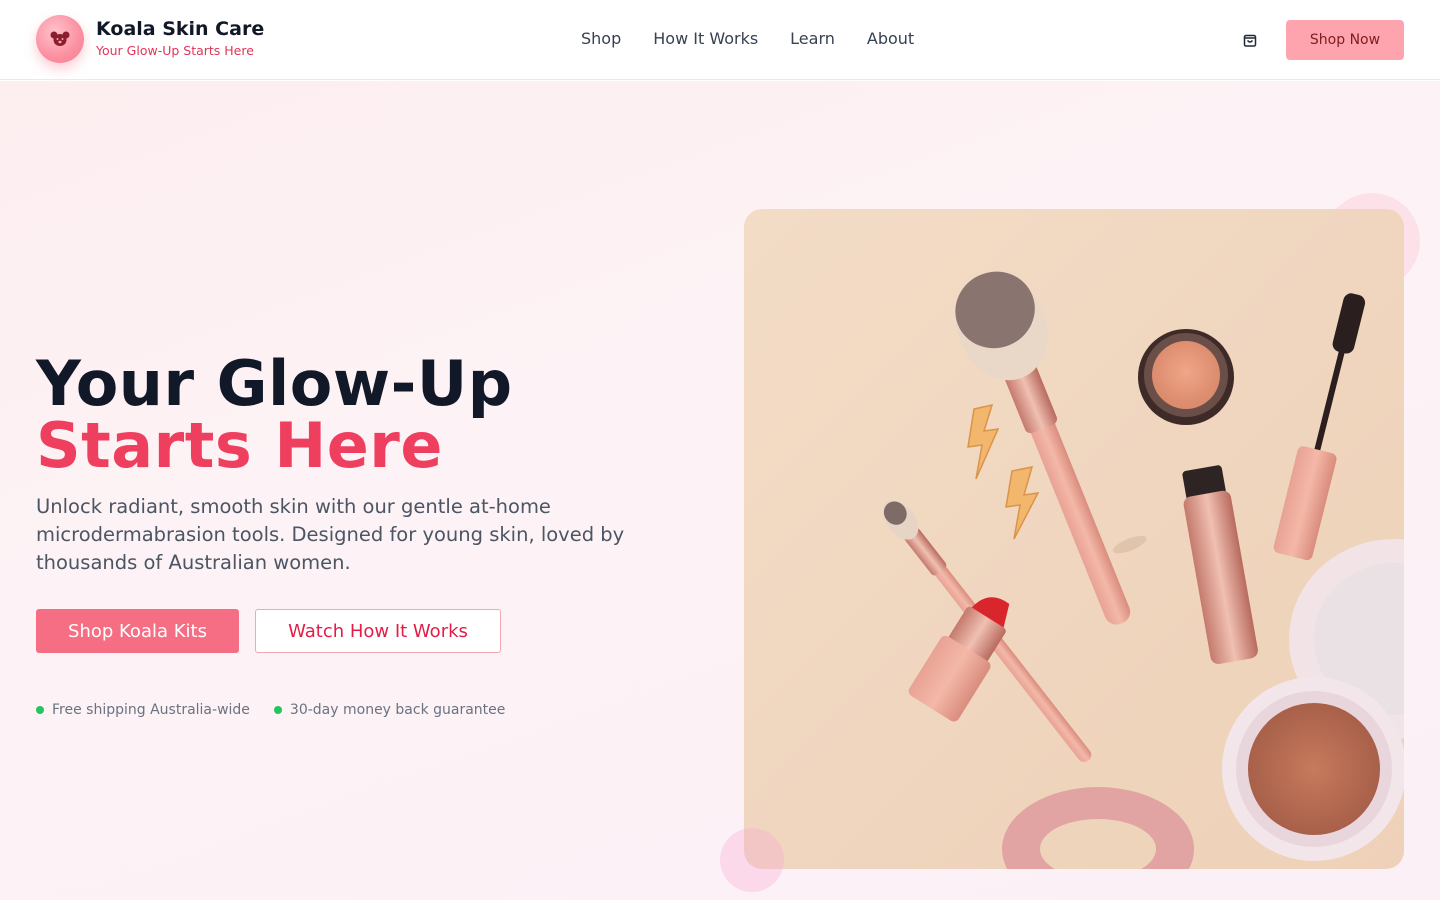  What do you see at coordinates (1051, 448) in the screenshot?
I see `powder-brush` at bounding box center [1051, 448].